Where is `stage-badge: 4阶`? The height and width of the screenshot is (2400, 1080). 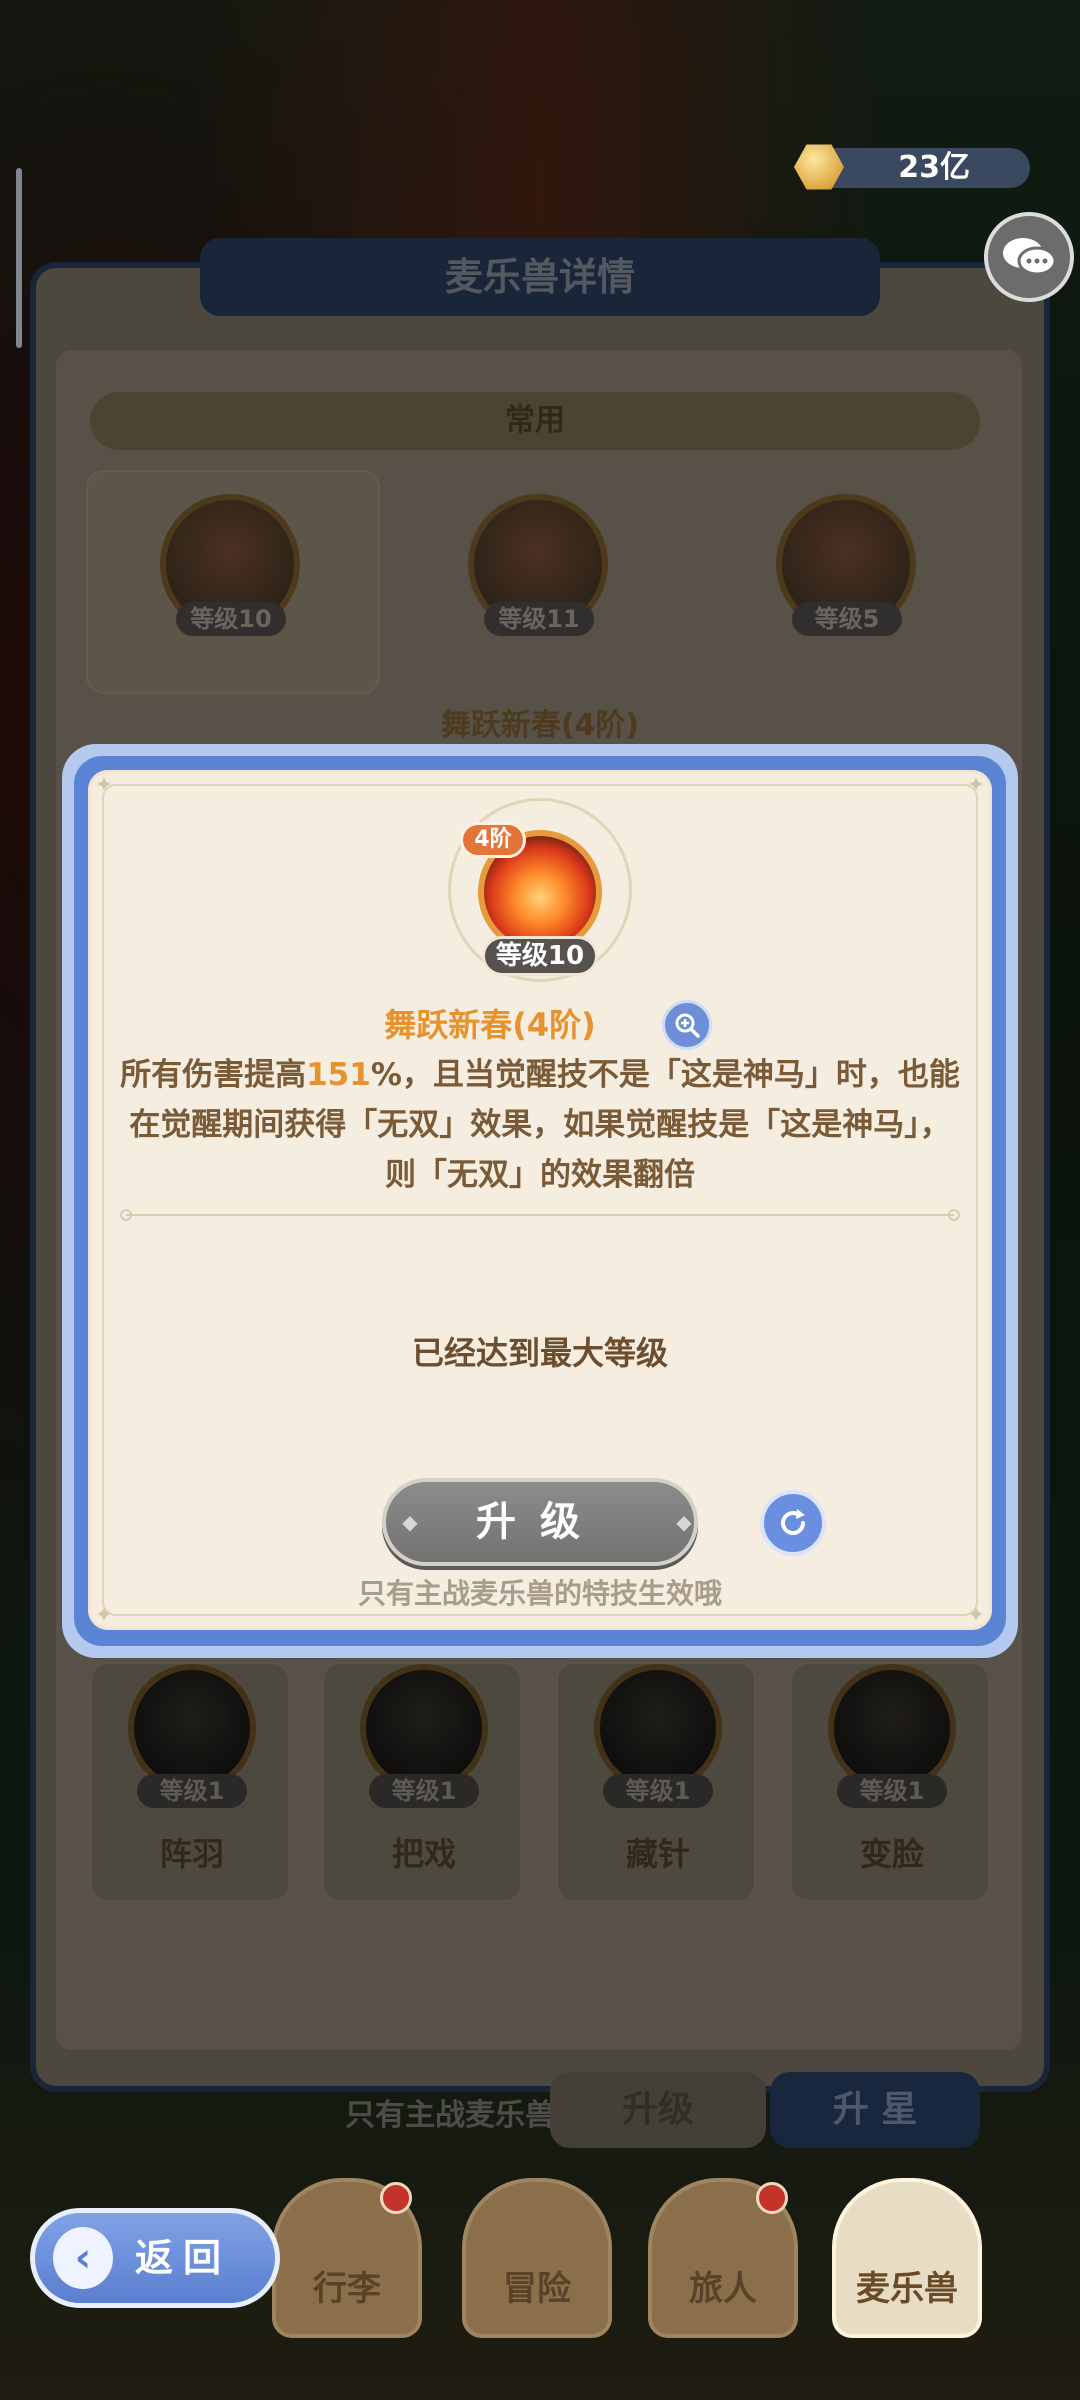 stage-badge: 4阶 is located at coordinates (493, 840).